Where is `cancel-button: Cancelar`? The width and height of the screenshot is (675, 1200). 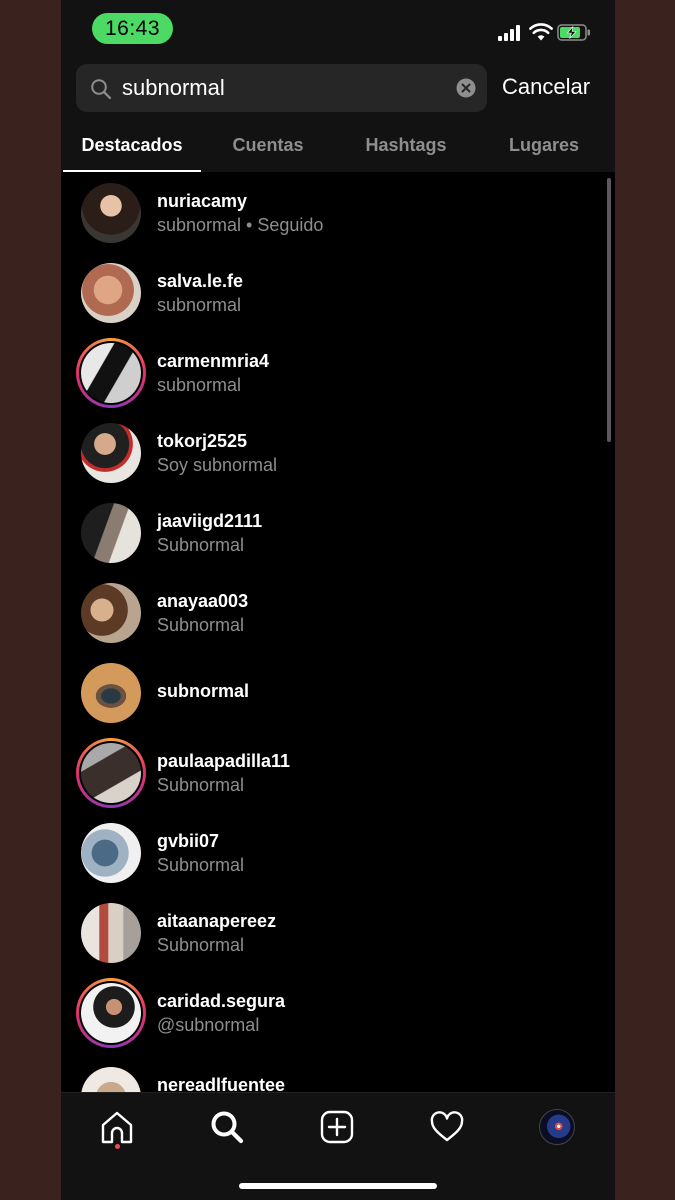
cancel-button: Cancelar is located at coordinates (546, 87).